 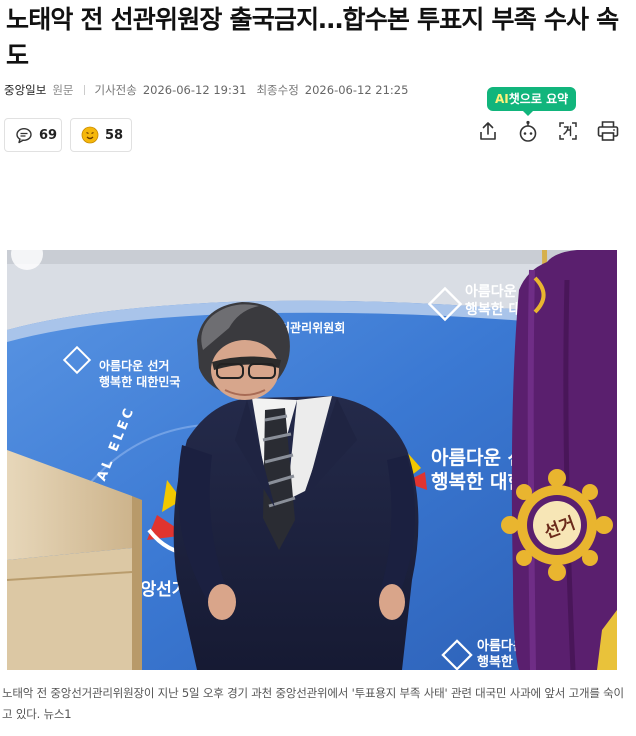 I want to click on ai-badge-prefix: AI, so click(x=502, y=99).